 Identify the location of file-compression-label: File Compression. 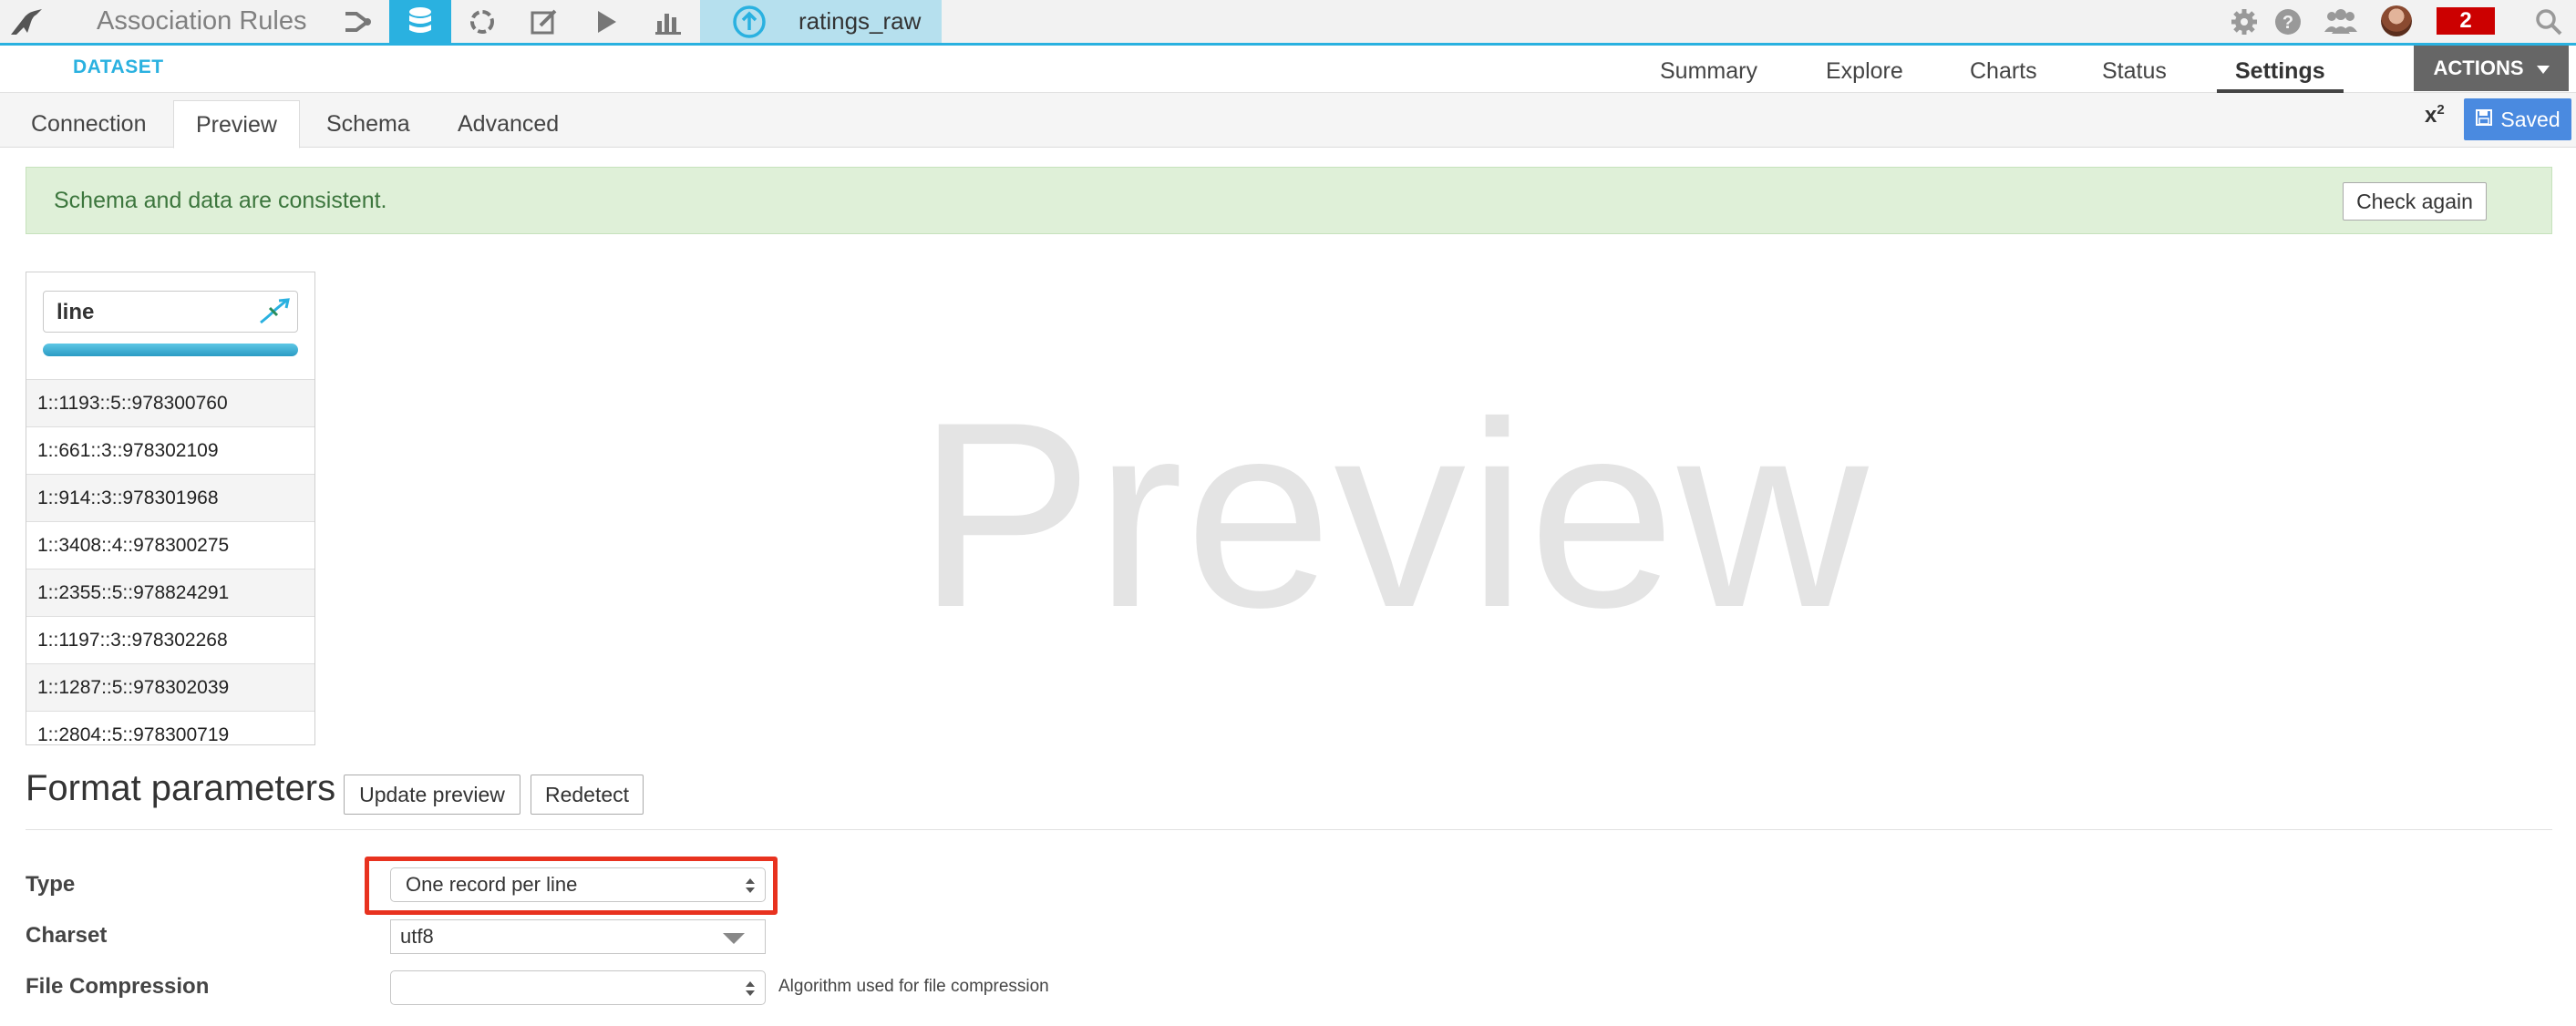
(118, 987).